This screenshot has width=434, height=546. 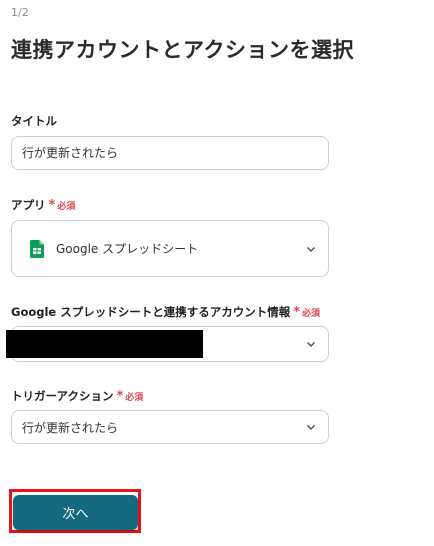 I want to click on google-sheets-icon, so click(x=37, y=248).